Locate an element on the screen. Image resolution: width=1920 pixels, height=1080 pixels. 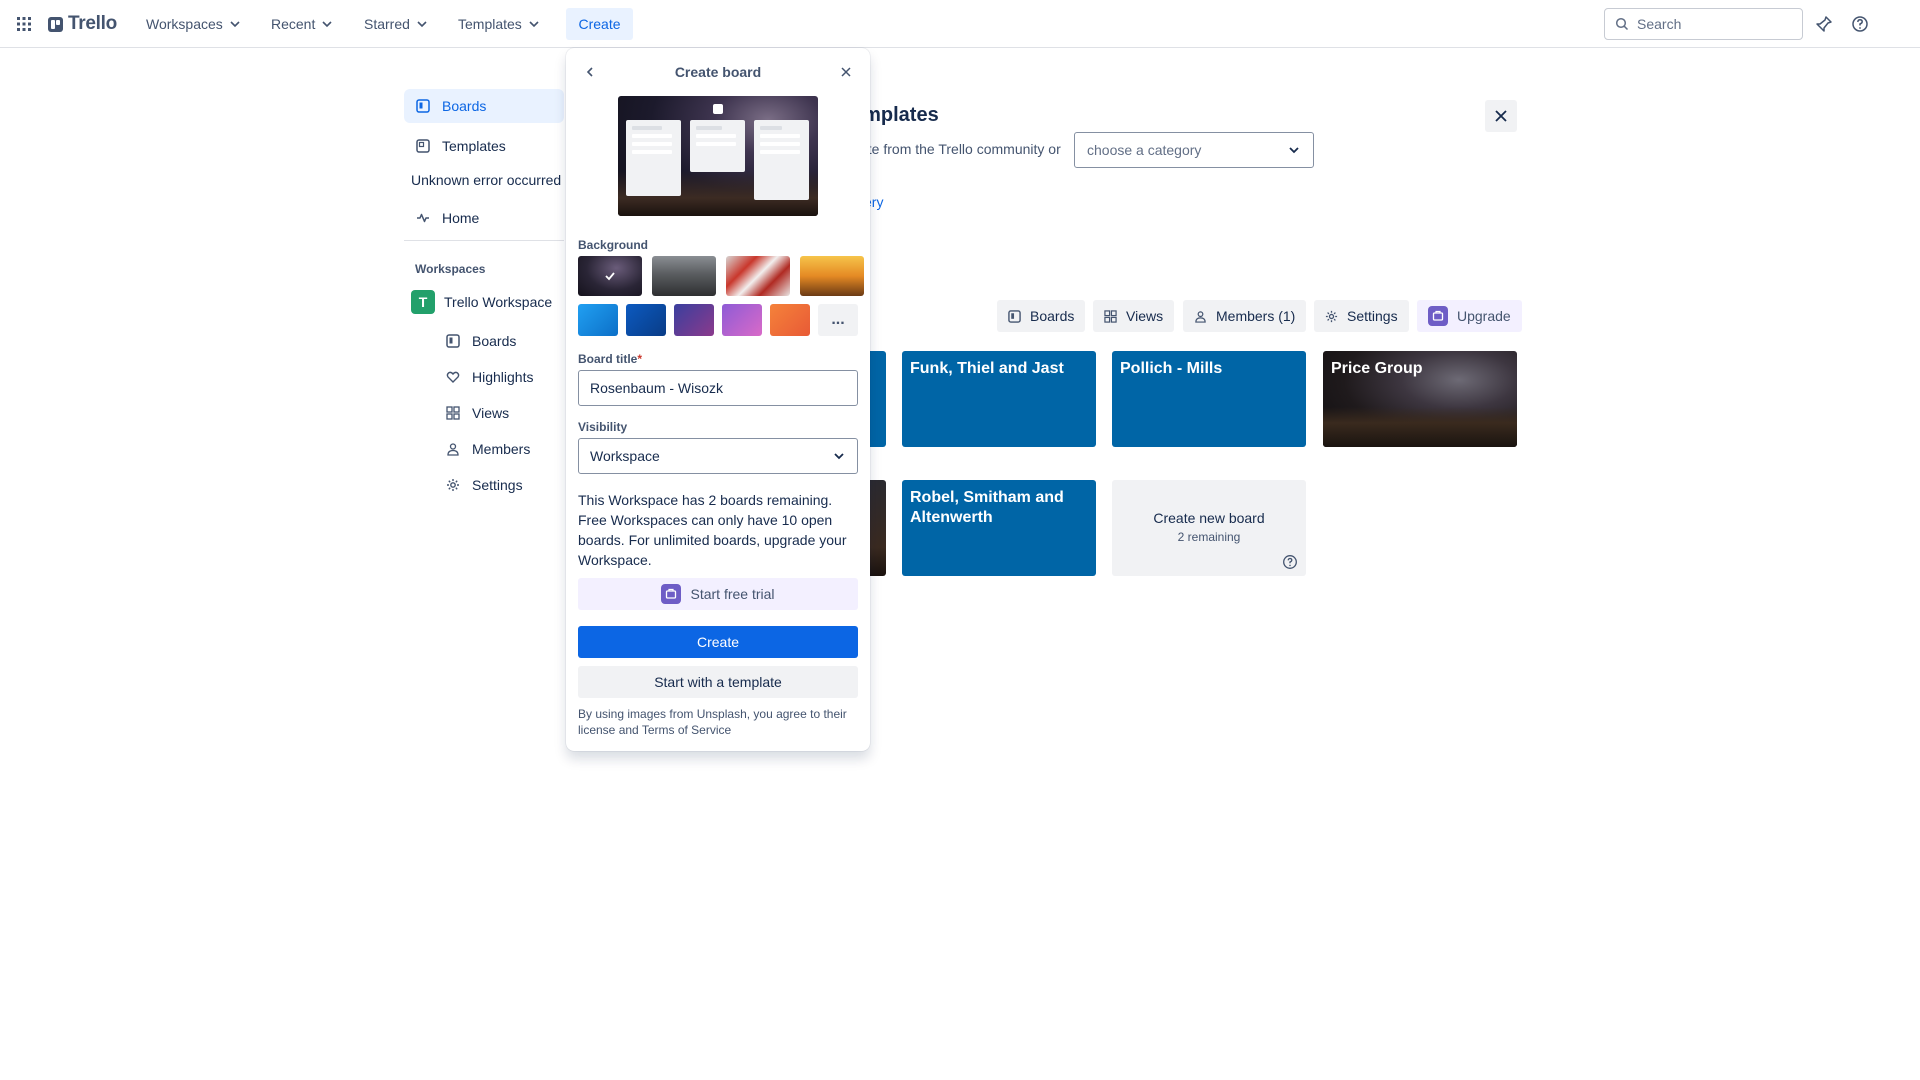
required-marker: * is located at coordinates (640, 359).